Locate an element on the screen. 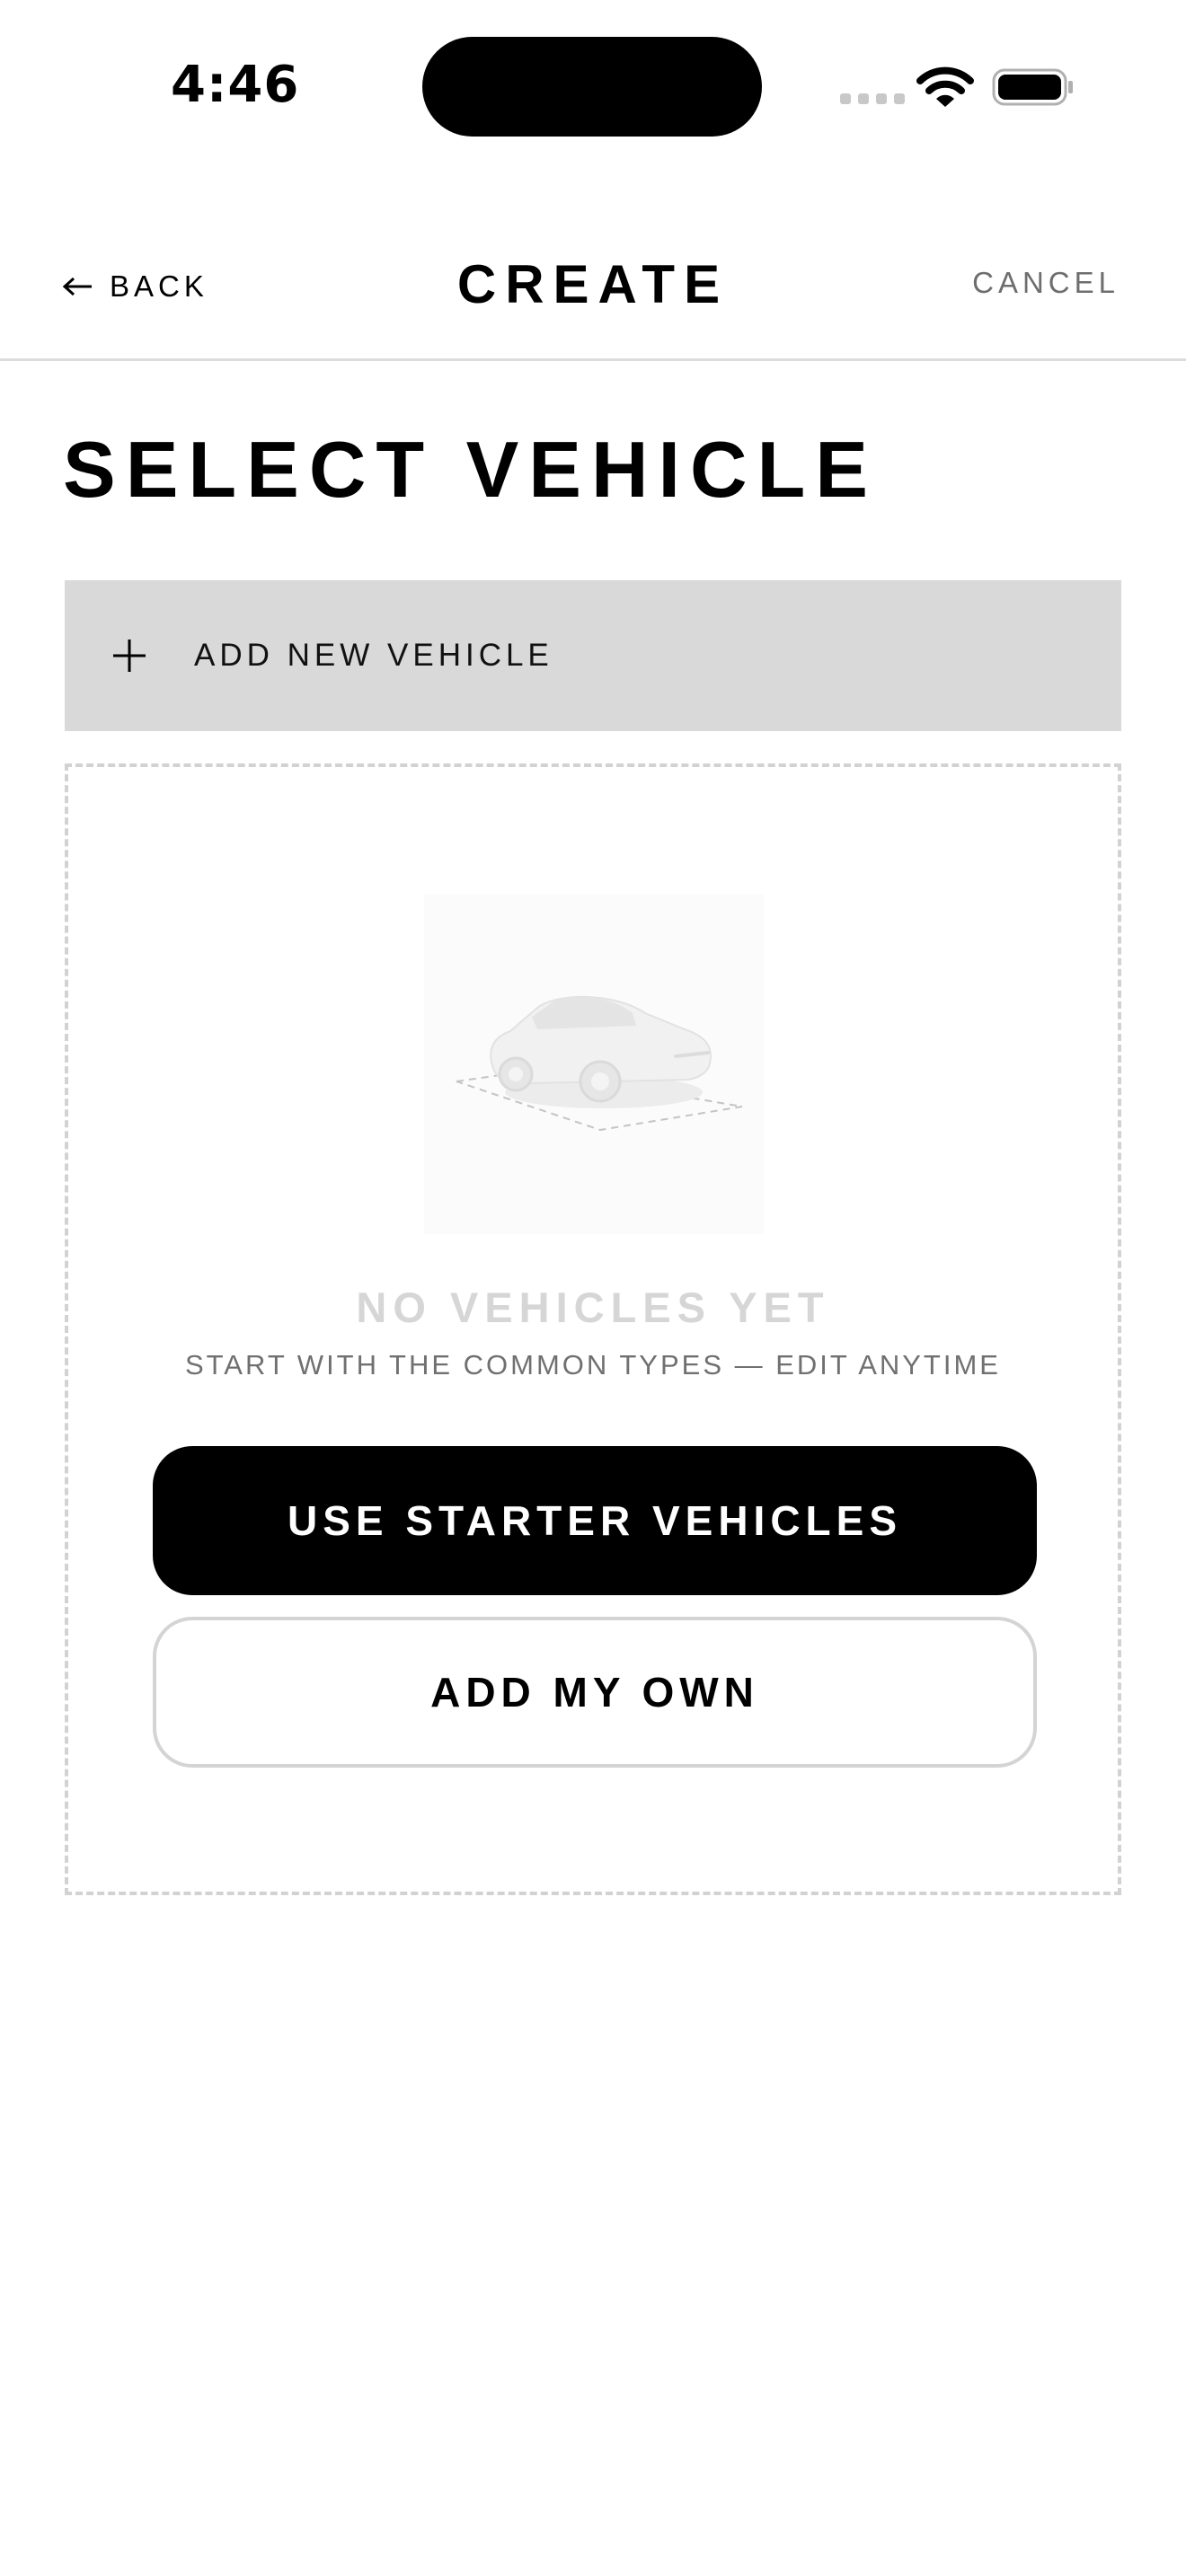 This screenshot has width=1186, height=2576. add-my-own-label: ADD MY OWN is located at coordinates (594, 1692).